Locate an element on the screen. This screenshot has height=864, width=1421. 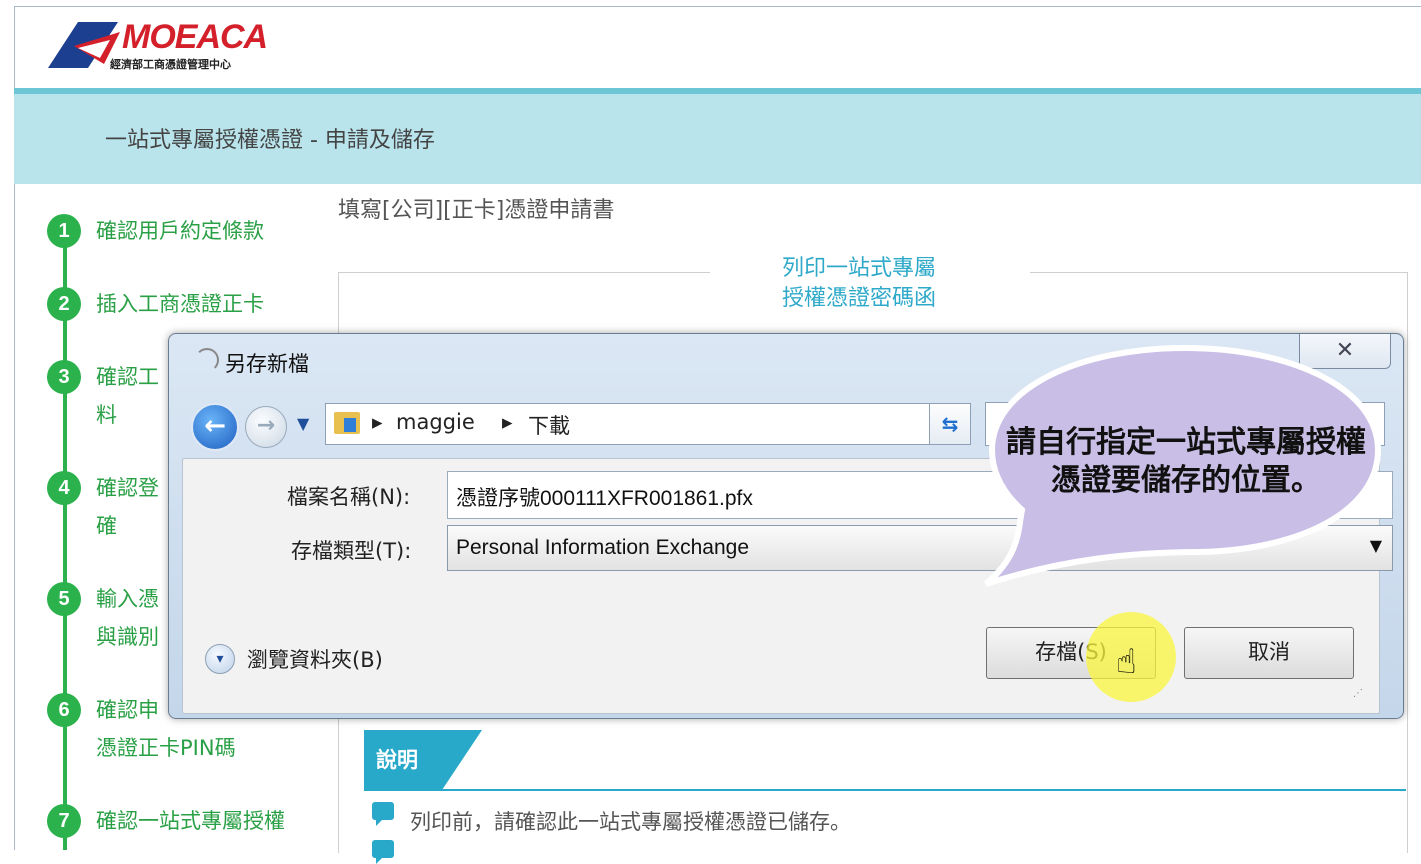
steps-timeline is located at coordinates (65, 540).